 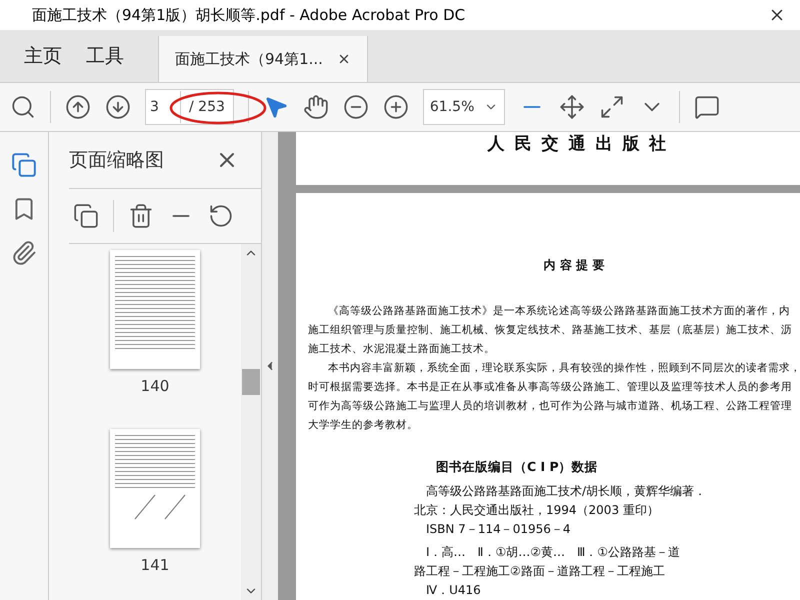 I want to click on paragraph-line: 施工技术、水泥混凝土路面施工技术。, so click(x=402, y=349).